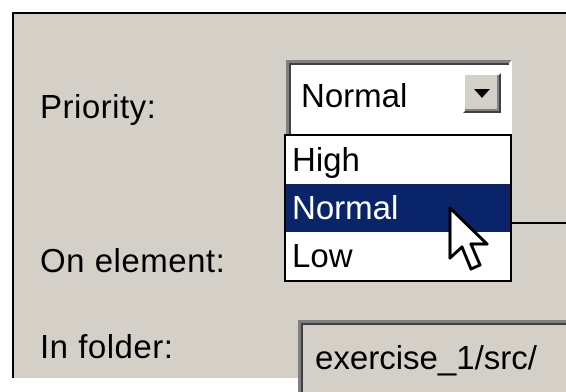 The width and height of the screenshot is (566, 392). I want to click on in-folder-field: exercise_1/src/, so click(432, 356).